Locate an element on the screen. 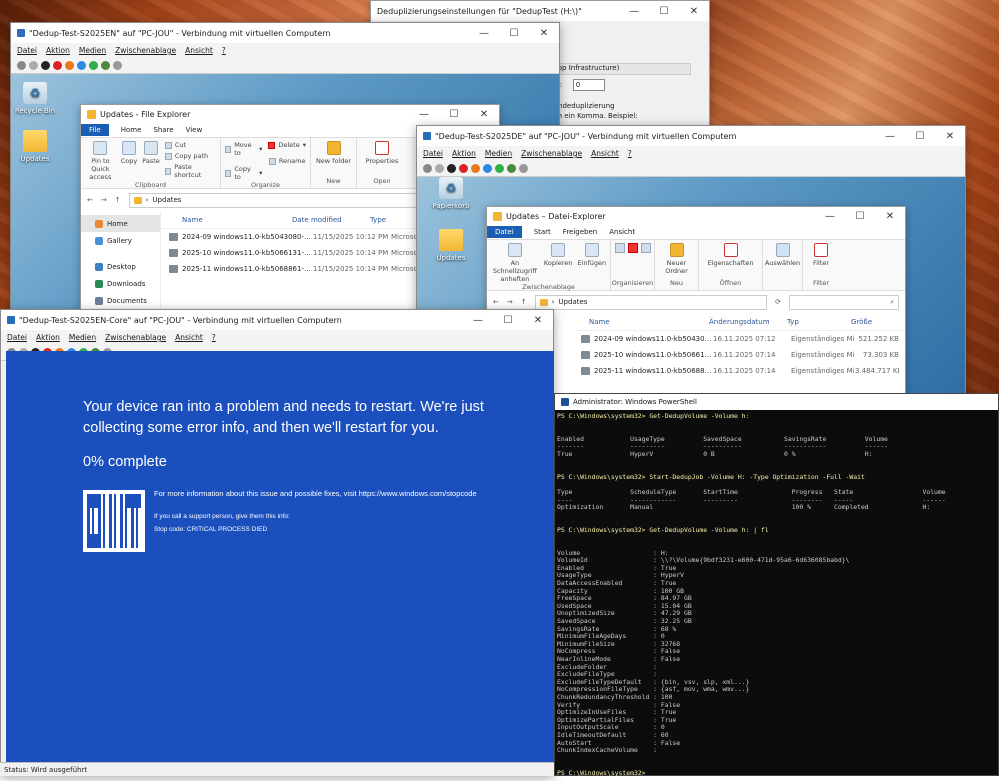  copy-button: Copy is located at coordinates (129, 153).